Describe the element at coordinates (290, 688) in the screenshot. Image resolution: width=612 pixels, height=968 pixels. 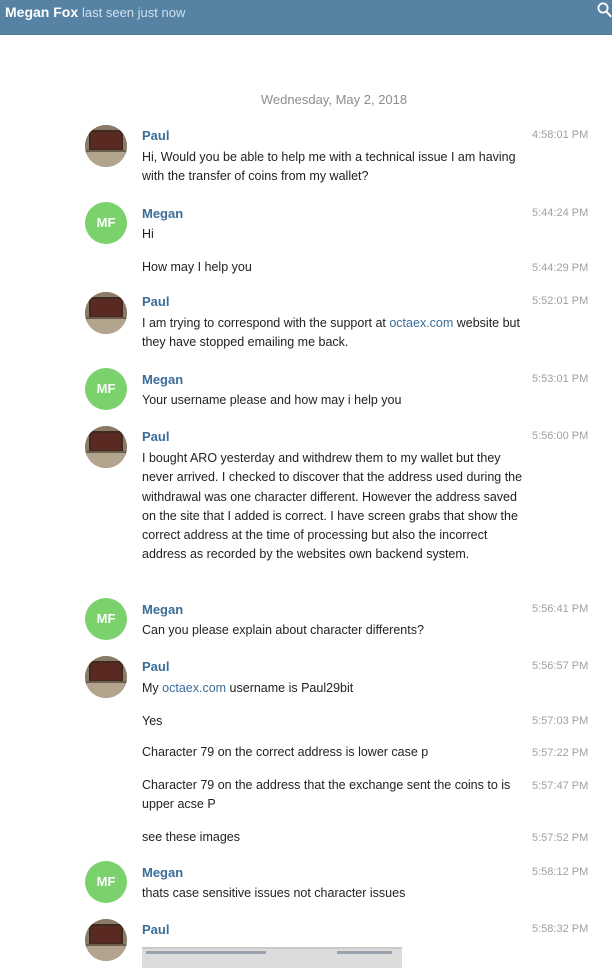
I see `message-text-part: username is Paul29bit` at that location.